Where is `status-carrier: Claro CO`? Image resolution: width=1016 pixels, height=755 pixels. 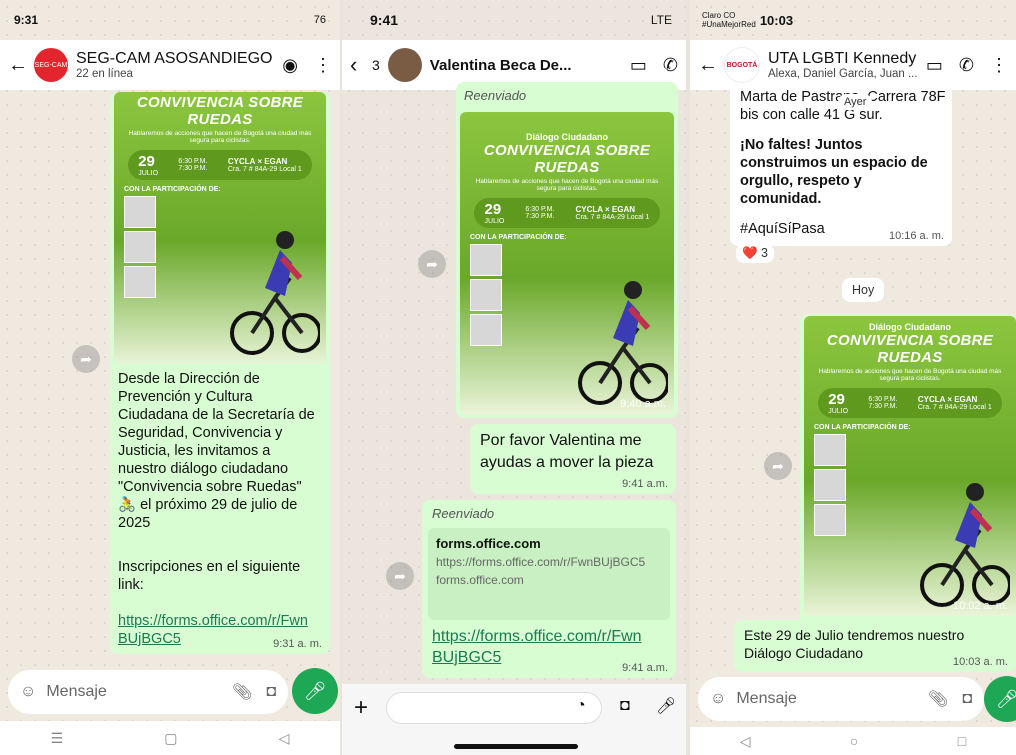 status-carrier: Claro CO is located at coordinates (719, 15).